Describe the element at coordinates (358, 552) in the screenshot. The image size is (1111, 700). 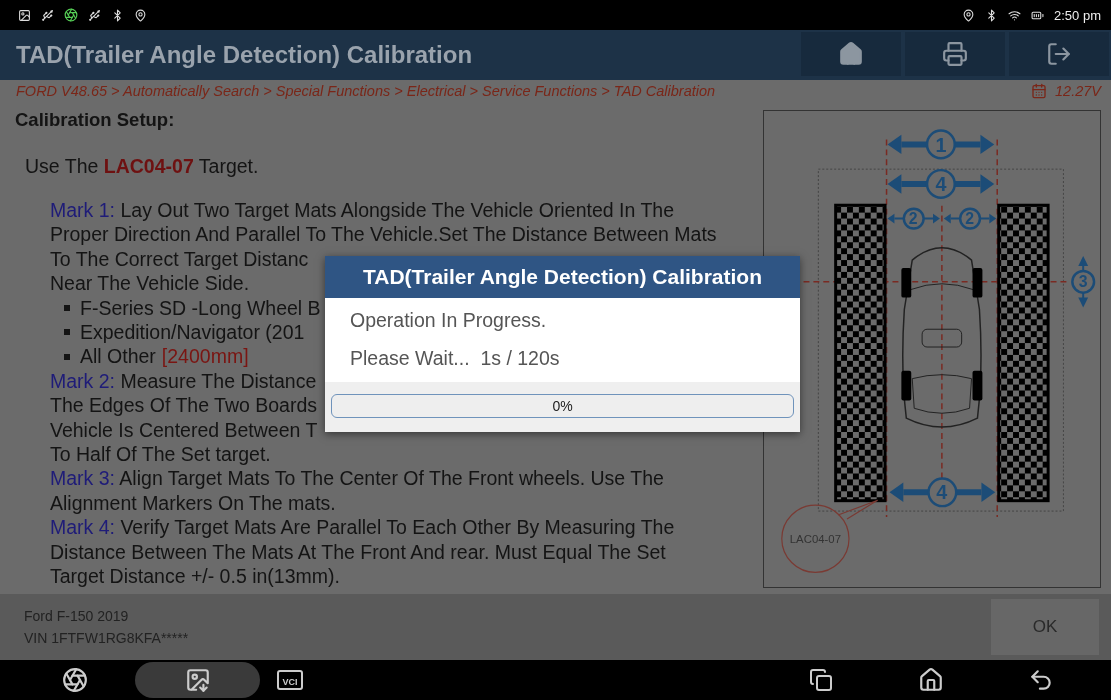
I see `instruction-line: Distance Between The Mats At The Front And rear. Must Equal The Set` at that location.